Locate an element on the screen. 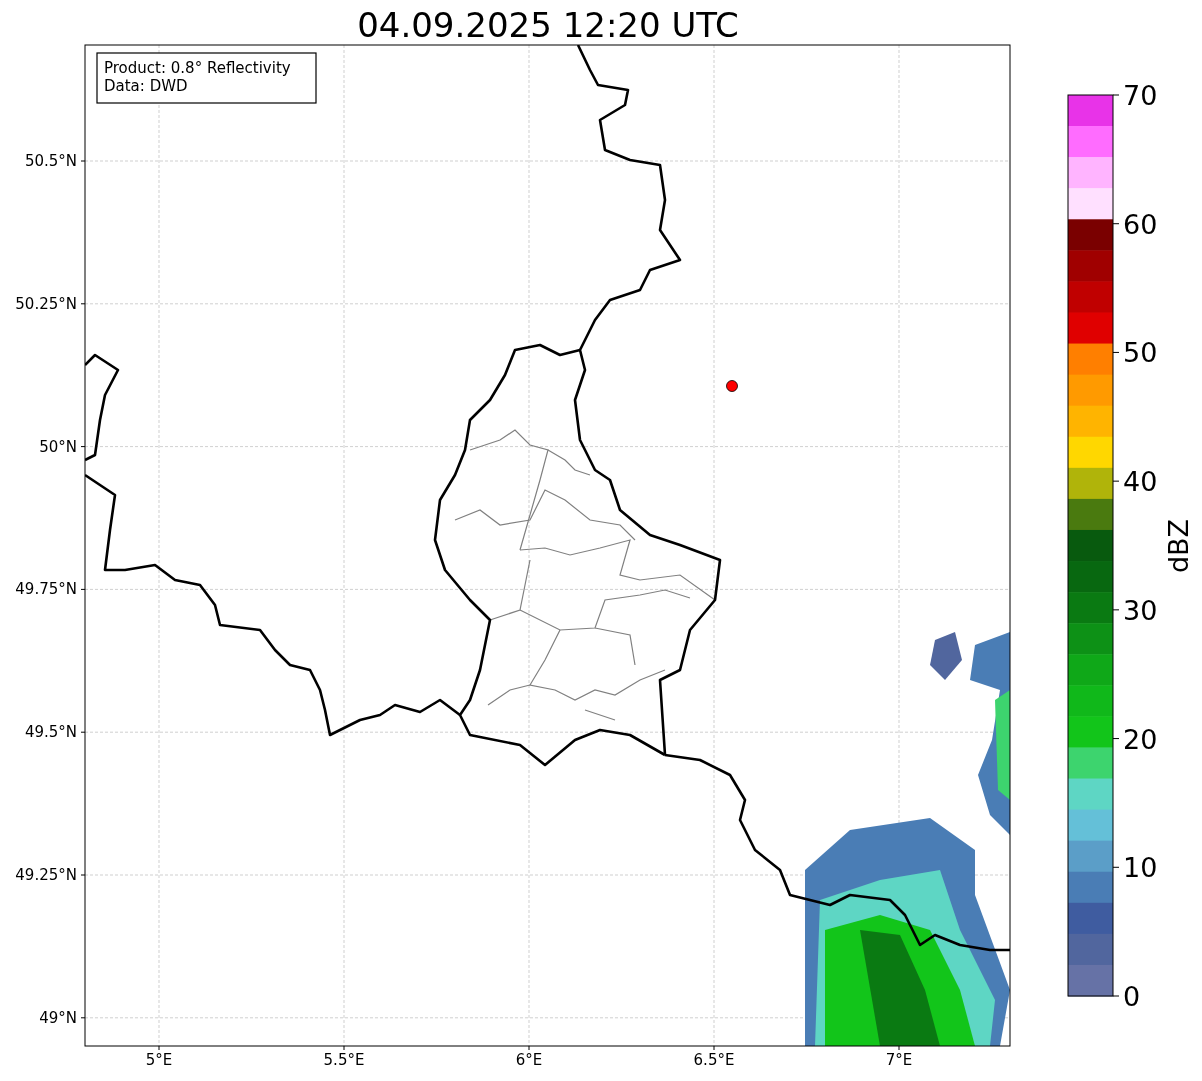 The width and height of the screenshot is (1202, 1081). tick-label: 6.5°E is located at coordinates (714, 1060).